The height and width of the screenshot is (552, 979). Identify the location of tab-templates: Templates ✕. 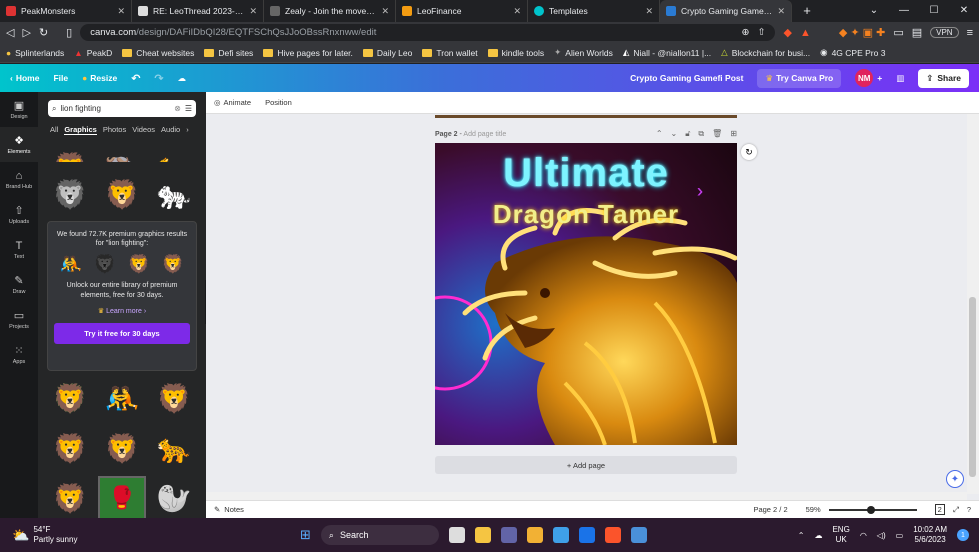
(594, 11).